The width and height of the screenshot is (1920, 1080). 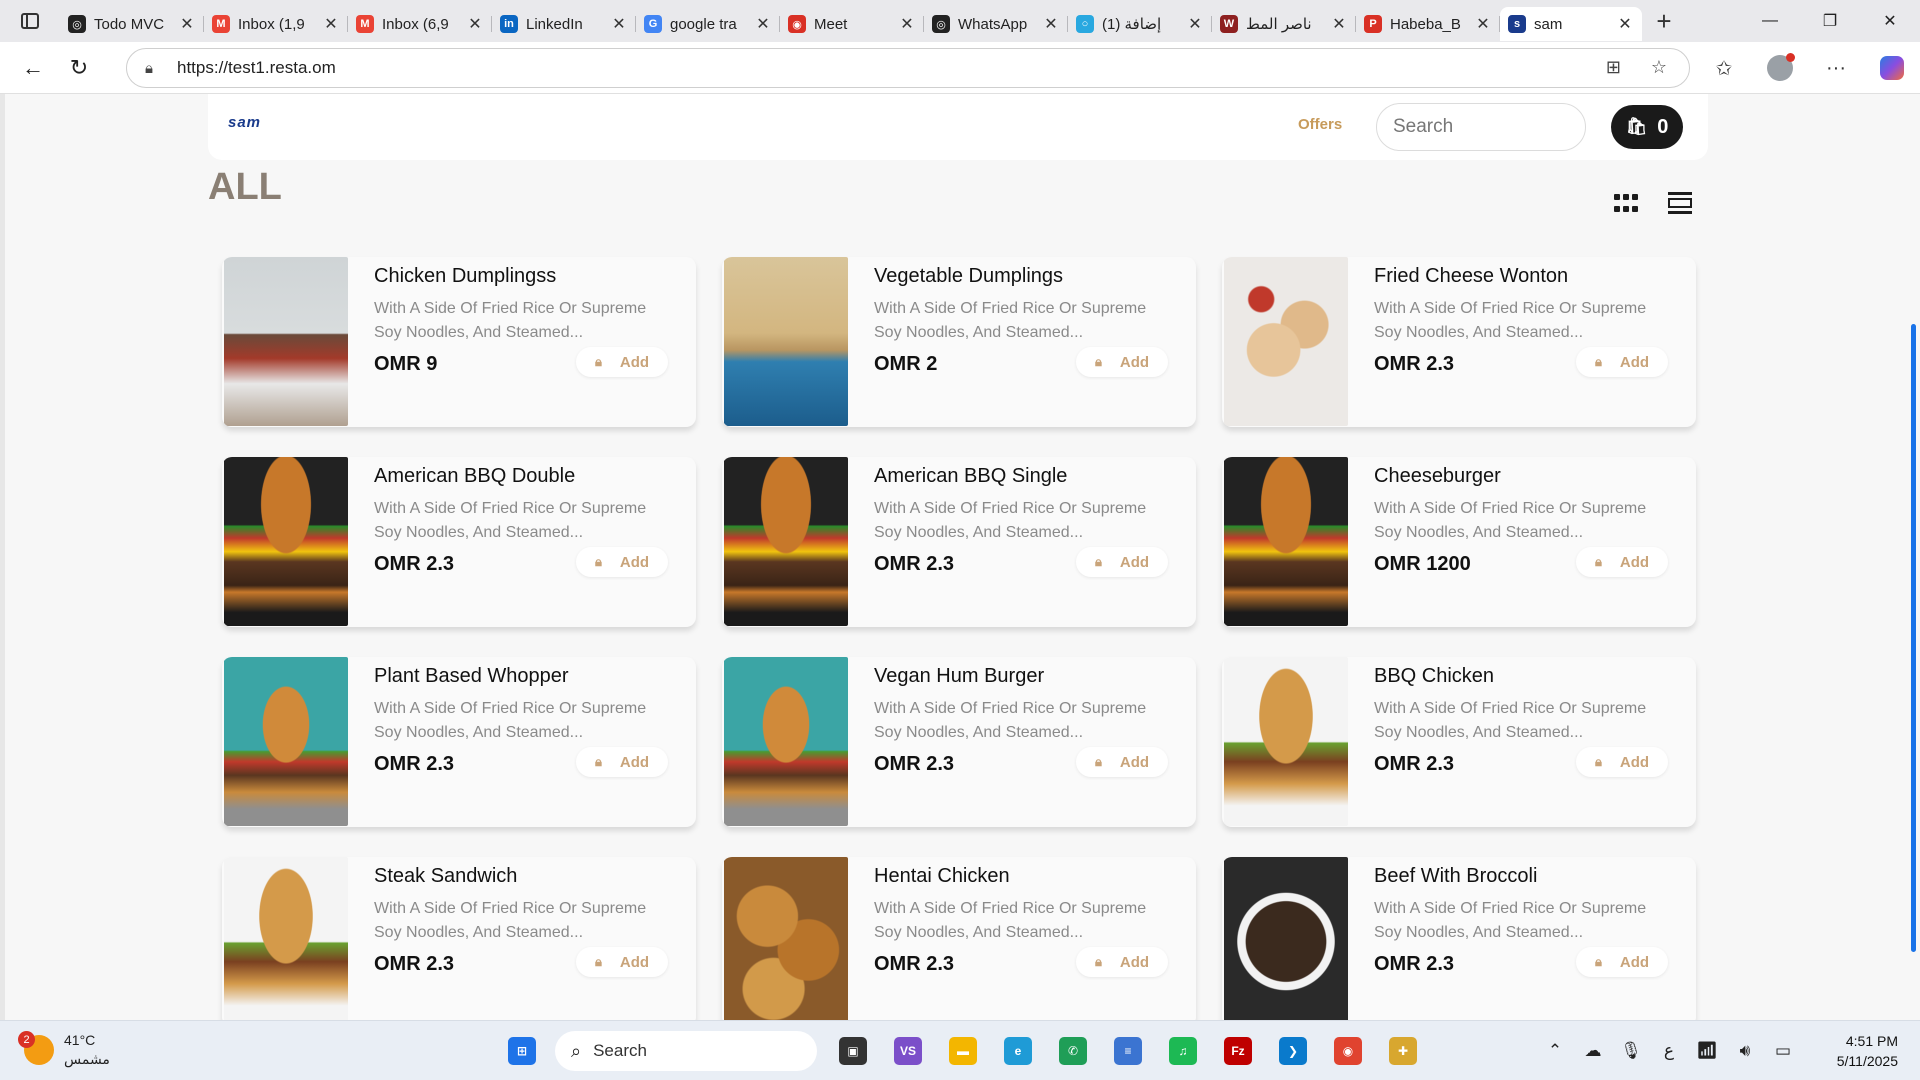 What do you see at coordinates (1659, 67) in the screenshot?
I see `favorite-star-icon: ☆` at bounding box center [1659, 67].